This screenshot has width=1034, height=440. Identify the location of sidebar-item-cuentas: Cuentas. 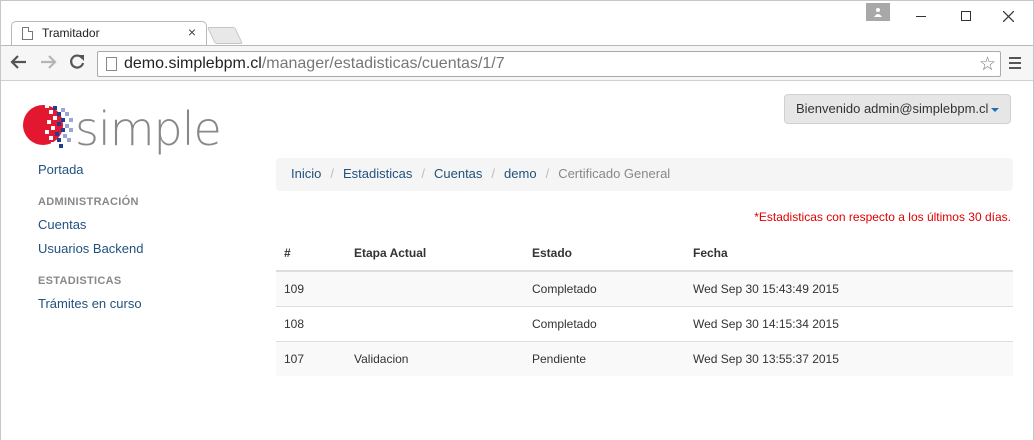
(138, 229).